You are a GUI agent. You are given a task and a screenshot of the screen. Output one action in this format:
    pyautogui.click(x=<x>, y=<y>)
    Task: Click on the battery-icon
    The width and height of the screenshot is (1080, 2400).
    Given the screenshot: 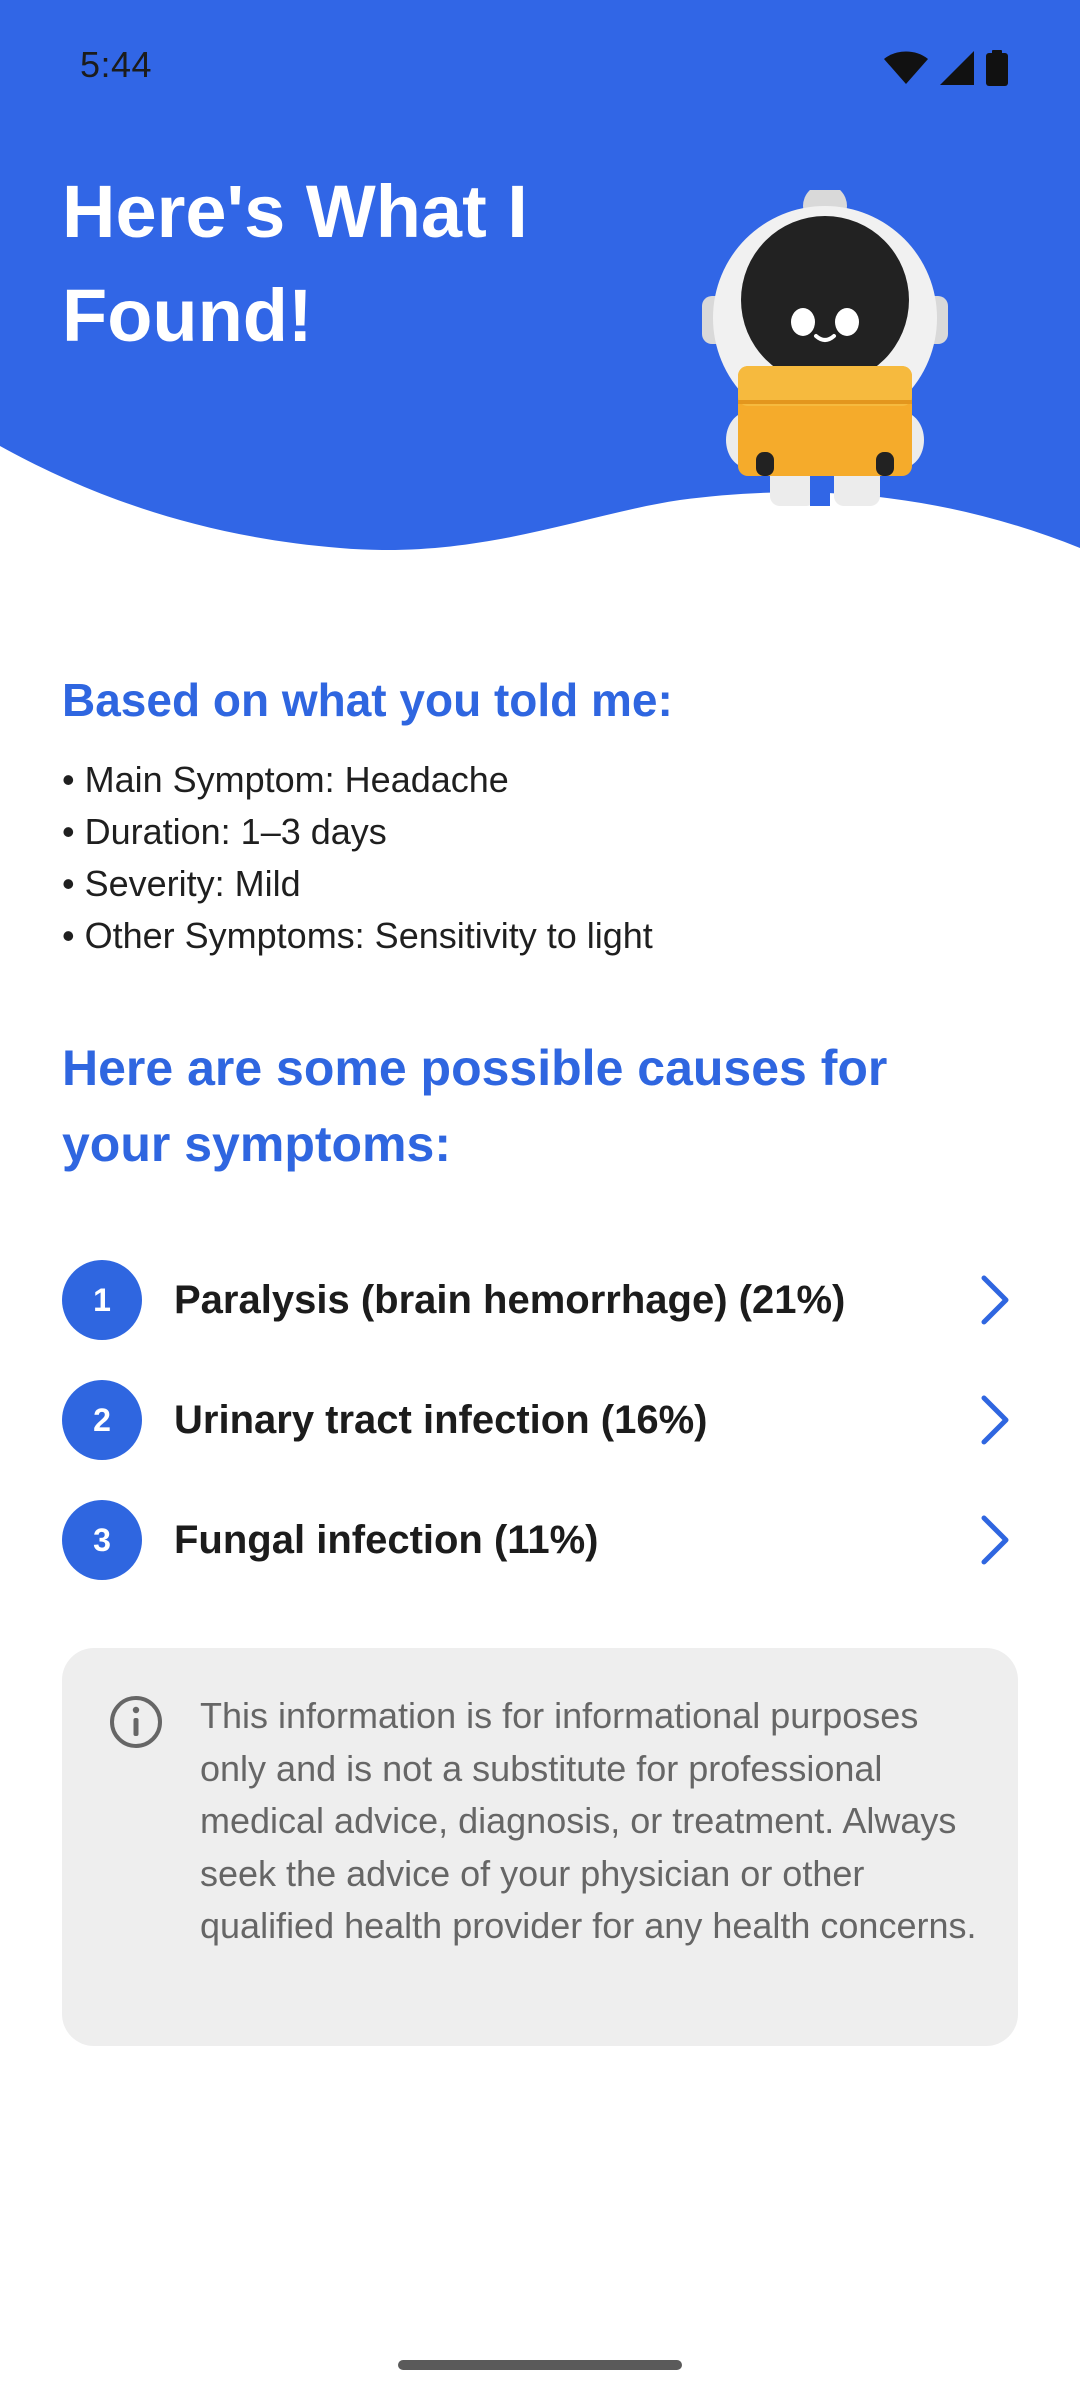 What is the action you would take?
    pyautogui.click(x=997, y=68)
    